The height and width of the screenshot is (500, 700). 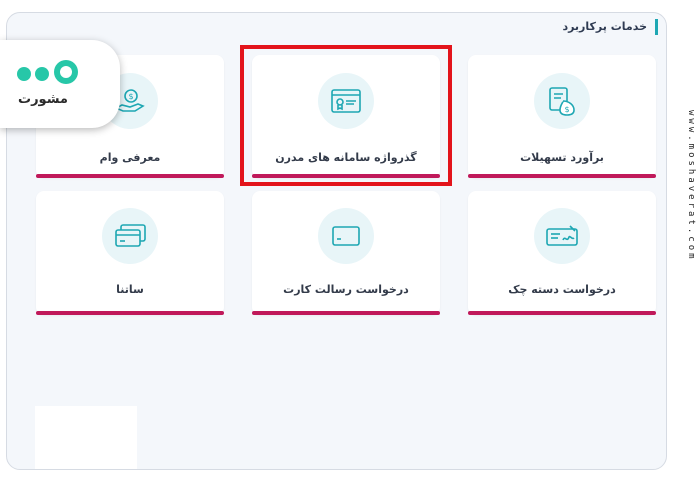 I want to click on card-icon, so click(x=346, y=236).